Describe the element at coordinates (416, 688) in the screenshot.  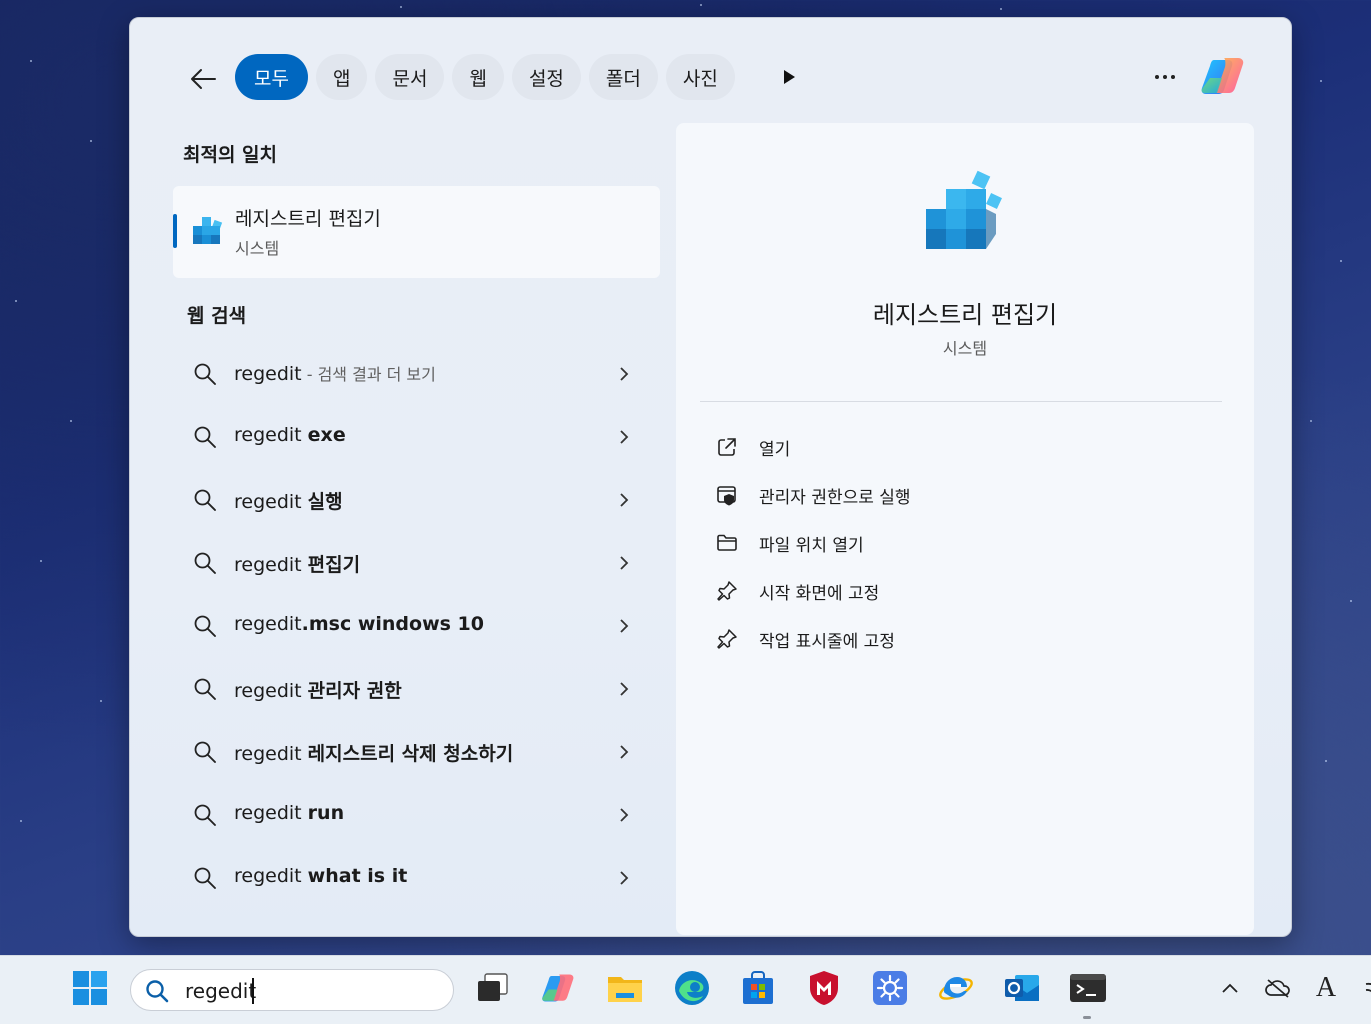
I see `web-search-item: regedit 관리자 권한` at that location.